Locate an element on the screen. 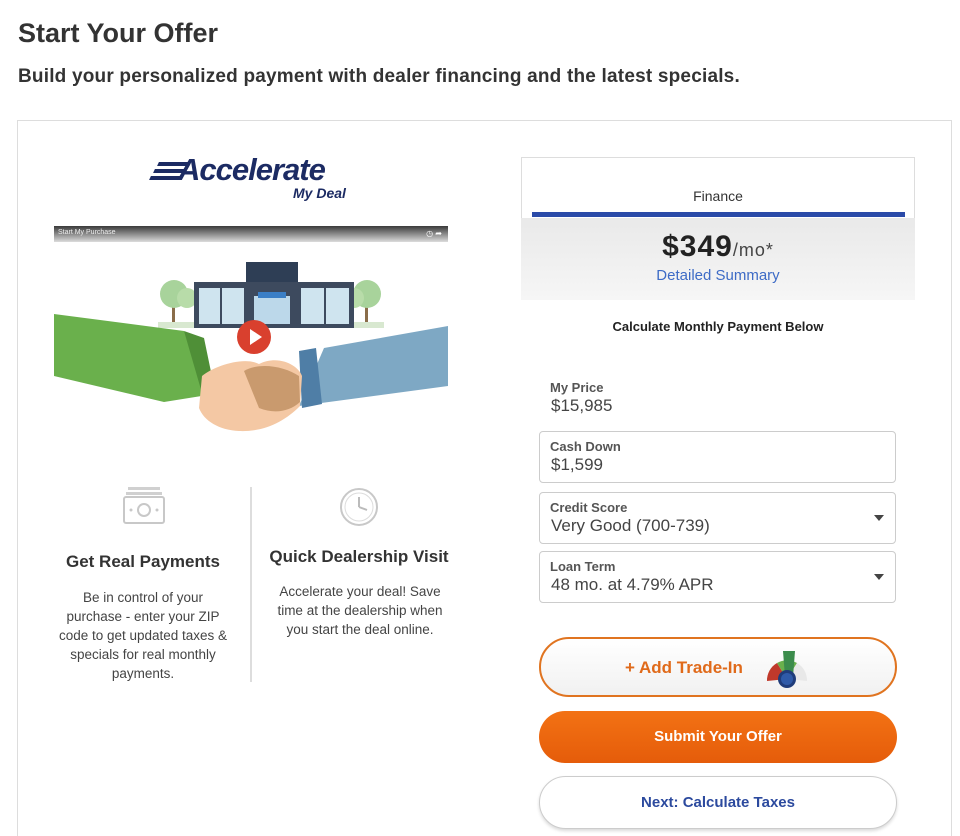  tab-active-indicator is located at coordinates (718, 214).